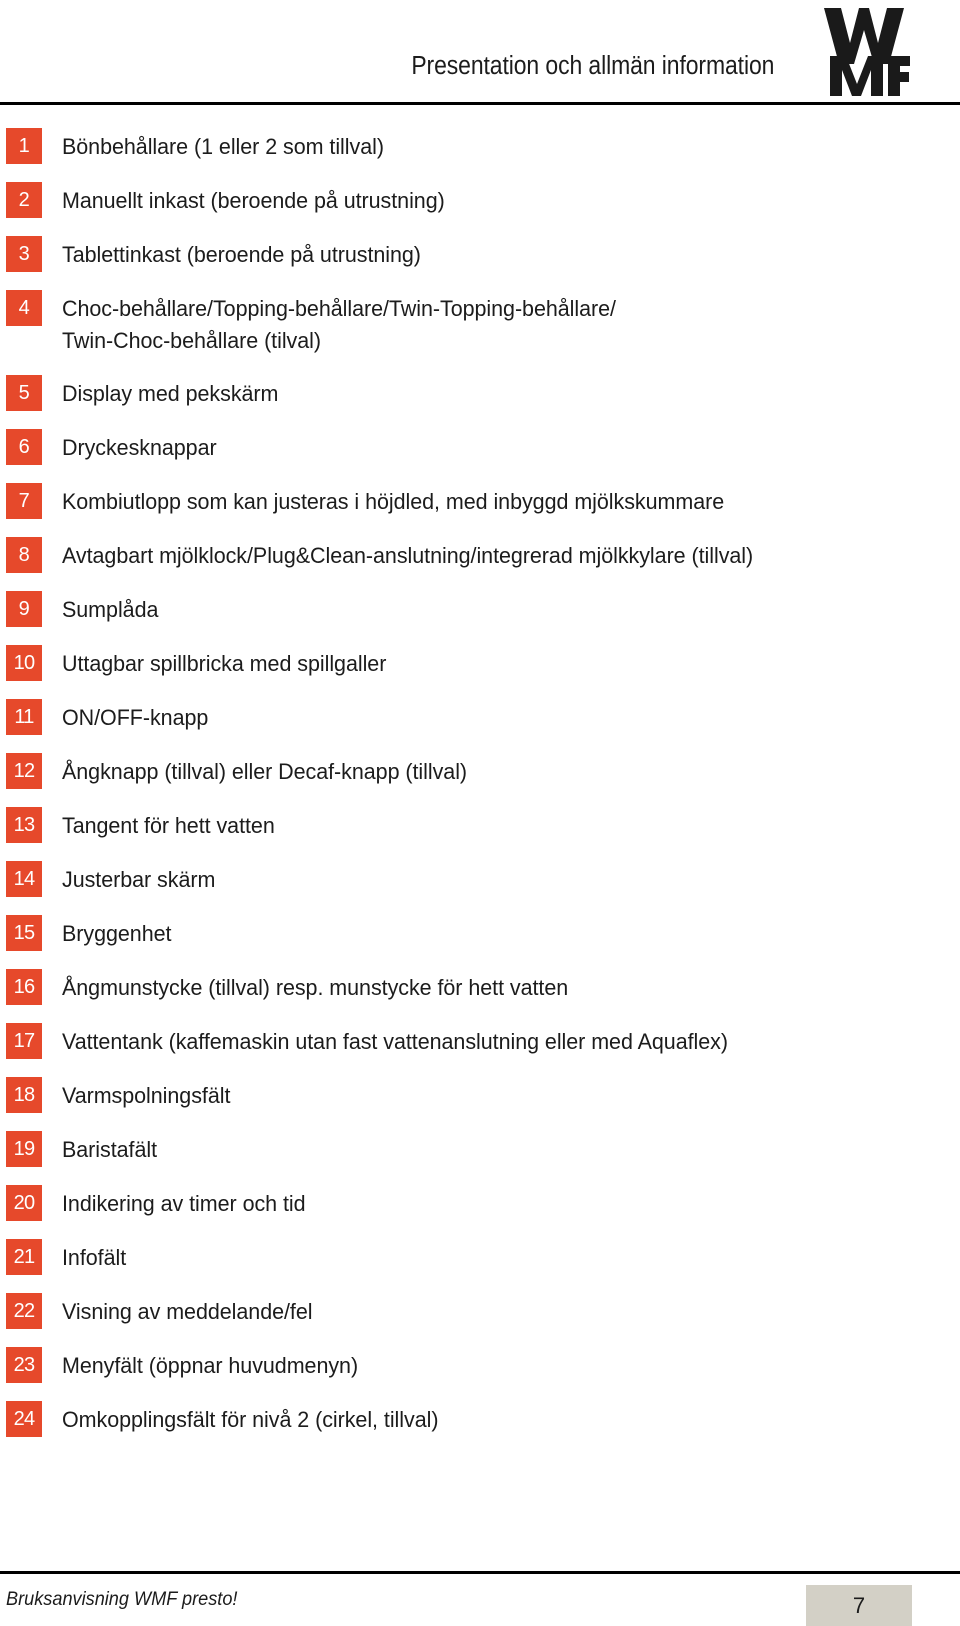 Image resolution: width=960 pixels, height=1626 pixels. Describe the element at coordinates (480, 663) in the screenshot. I see `list-item: 10 Uttagbar spillbricka med spillgaller` at that location.